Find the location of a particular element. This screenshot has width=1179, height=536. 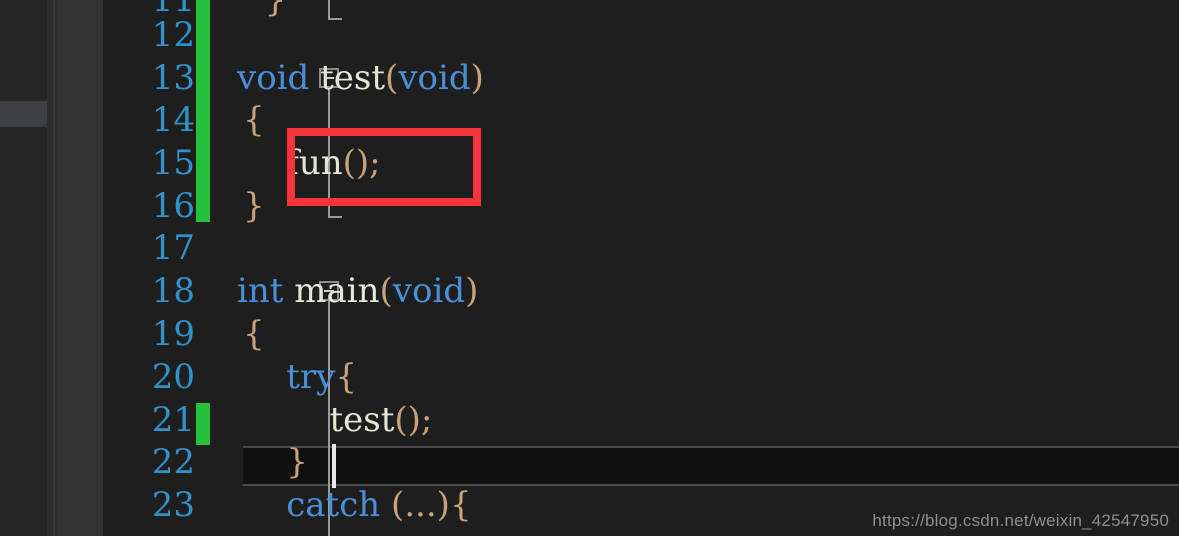

code-line: 17 is located at coordinates (641, 248).